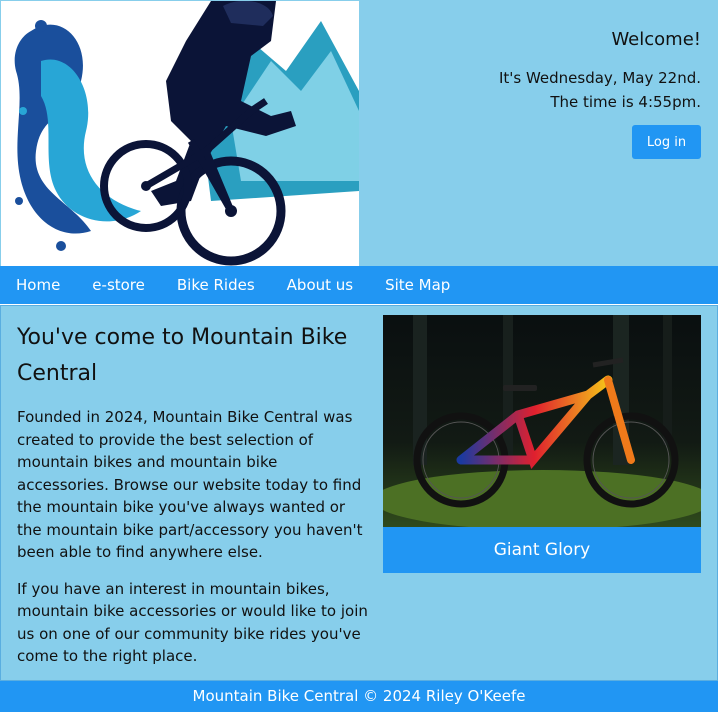 This screenshot has height=712, width=718. I want to click on date-text: It's Wednesday, May 22nd., so click(599, 78).